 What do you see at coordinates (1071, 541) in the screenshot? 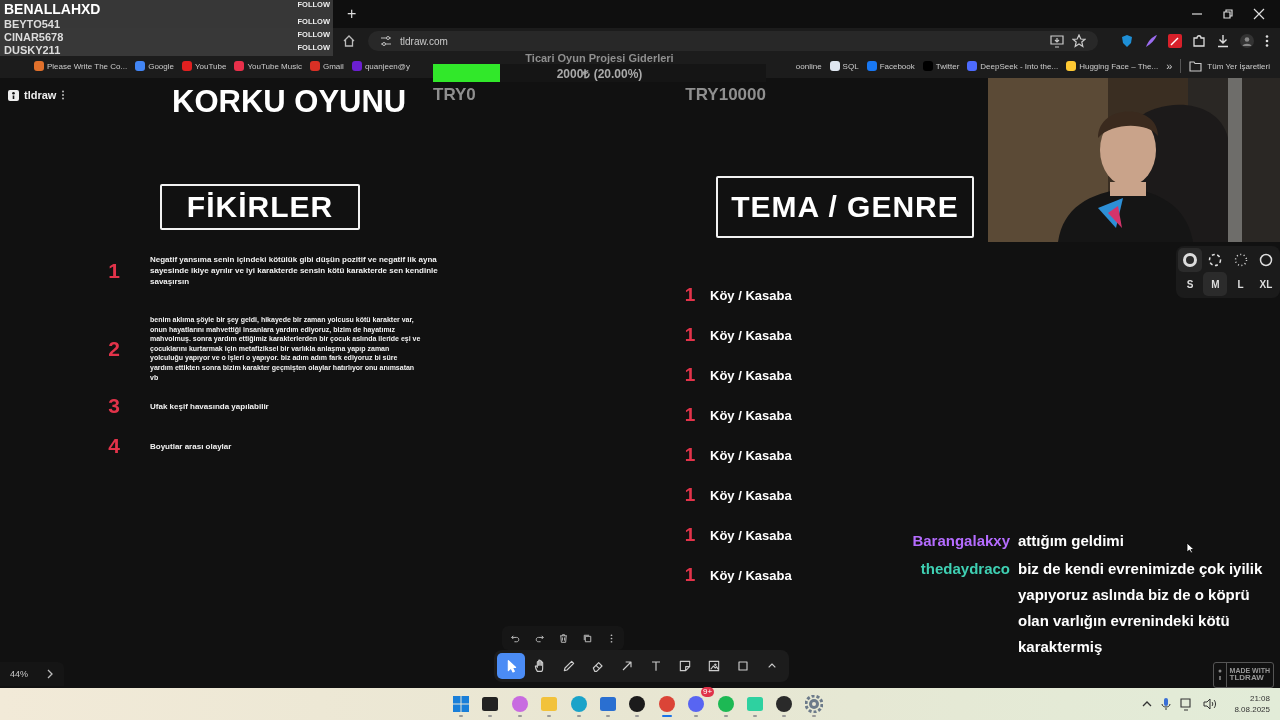
I see `chat-message: attığım geldimi` at bounding box center [1071, 541].